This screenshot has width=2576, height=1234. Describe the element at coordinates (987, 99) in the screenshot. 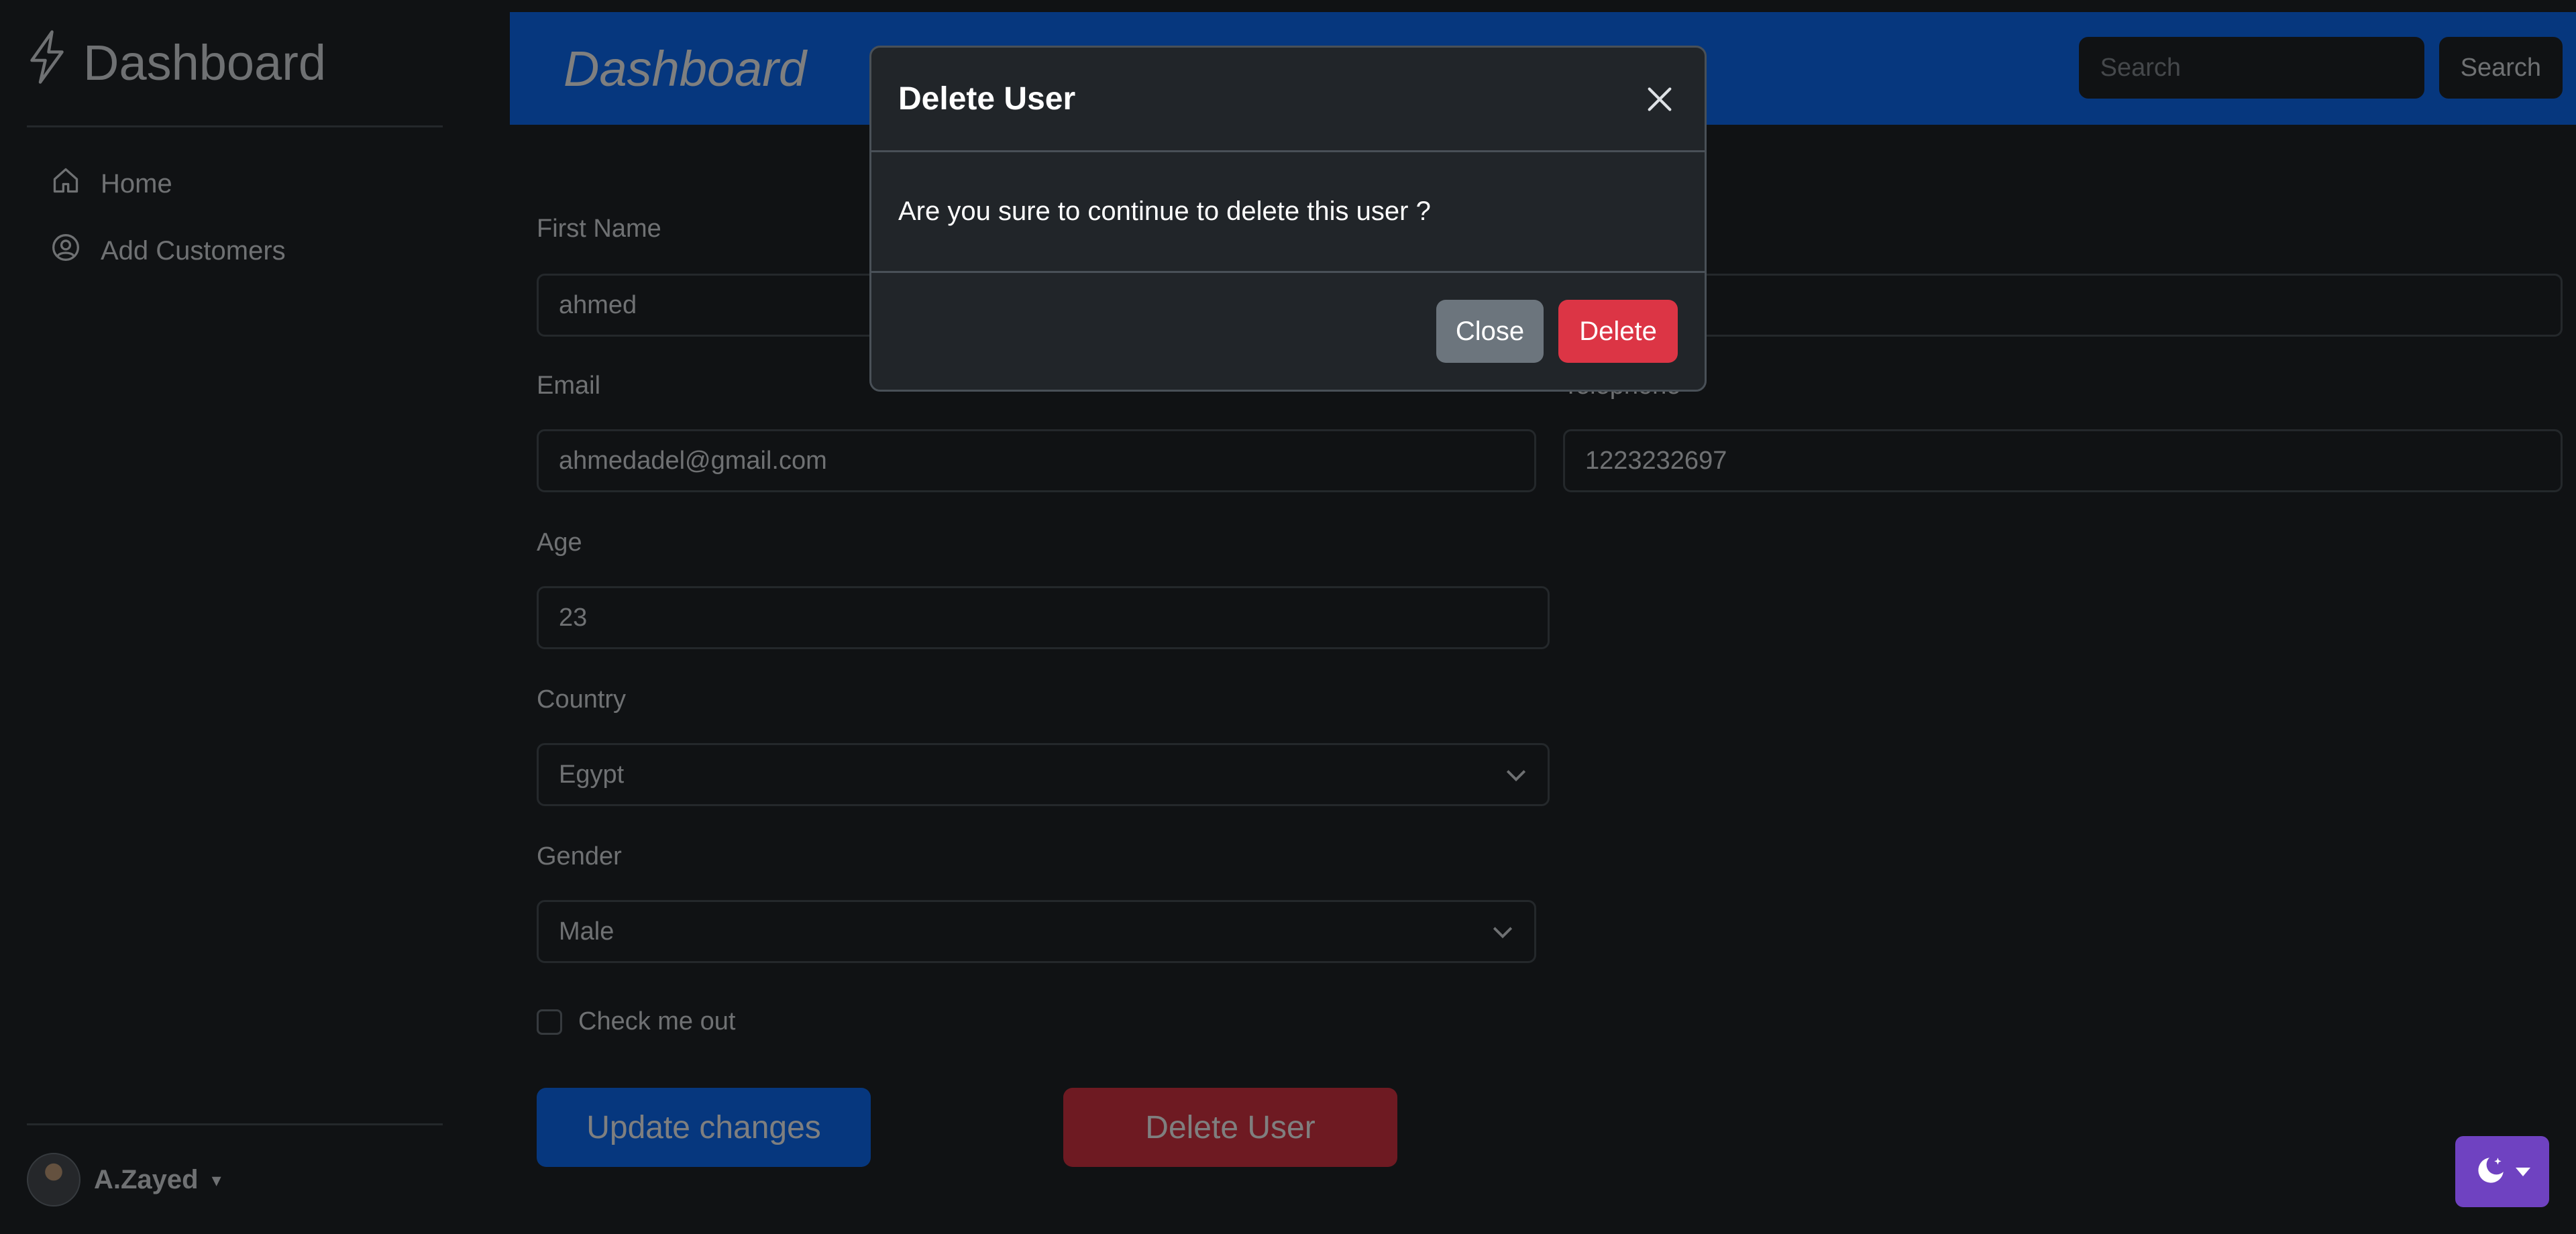

I see `modal-title: Delete User` at that location.